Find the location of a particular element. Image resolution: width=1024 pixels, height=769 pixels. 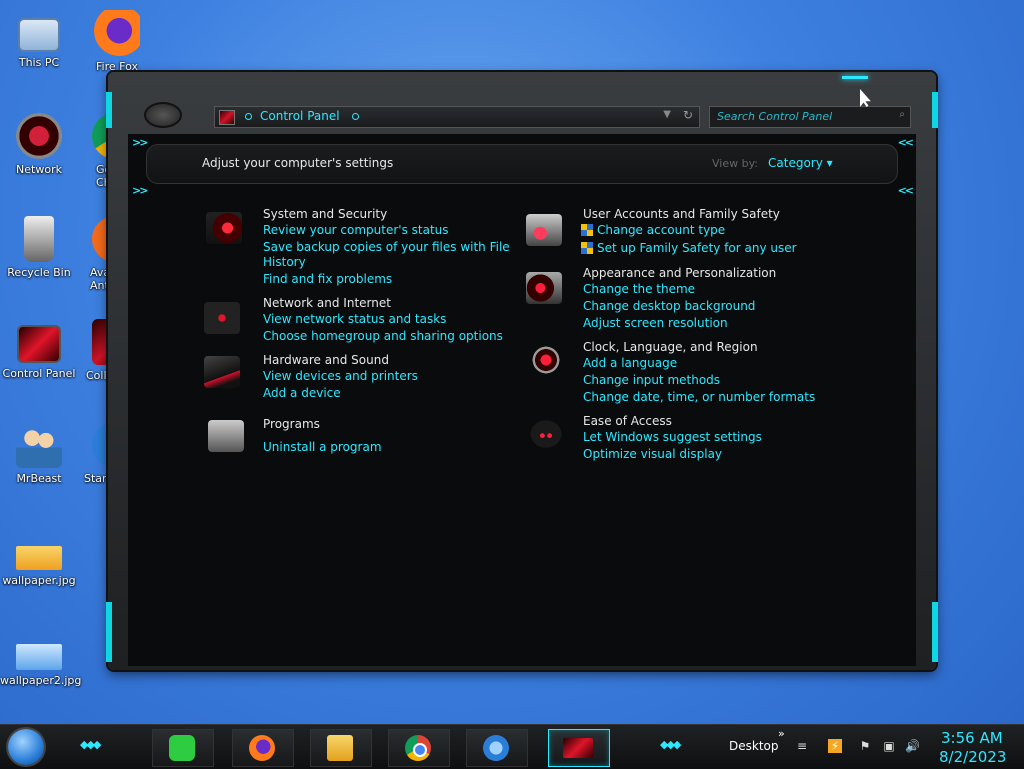

taskbar-control-panel is located at coordinates (579, 748).